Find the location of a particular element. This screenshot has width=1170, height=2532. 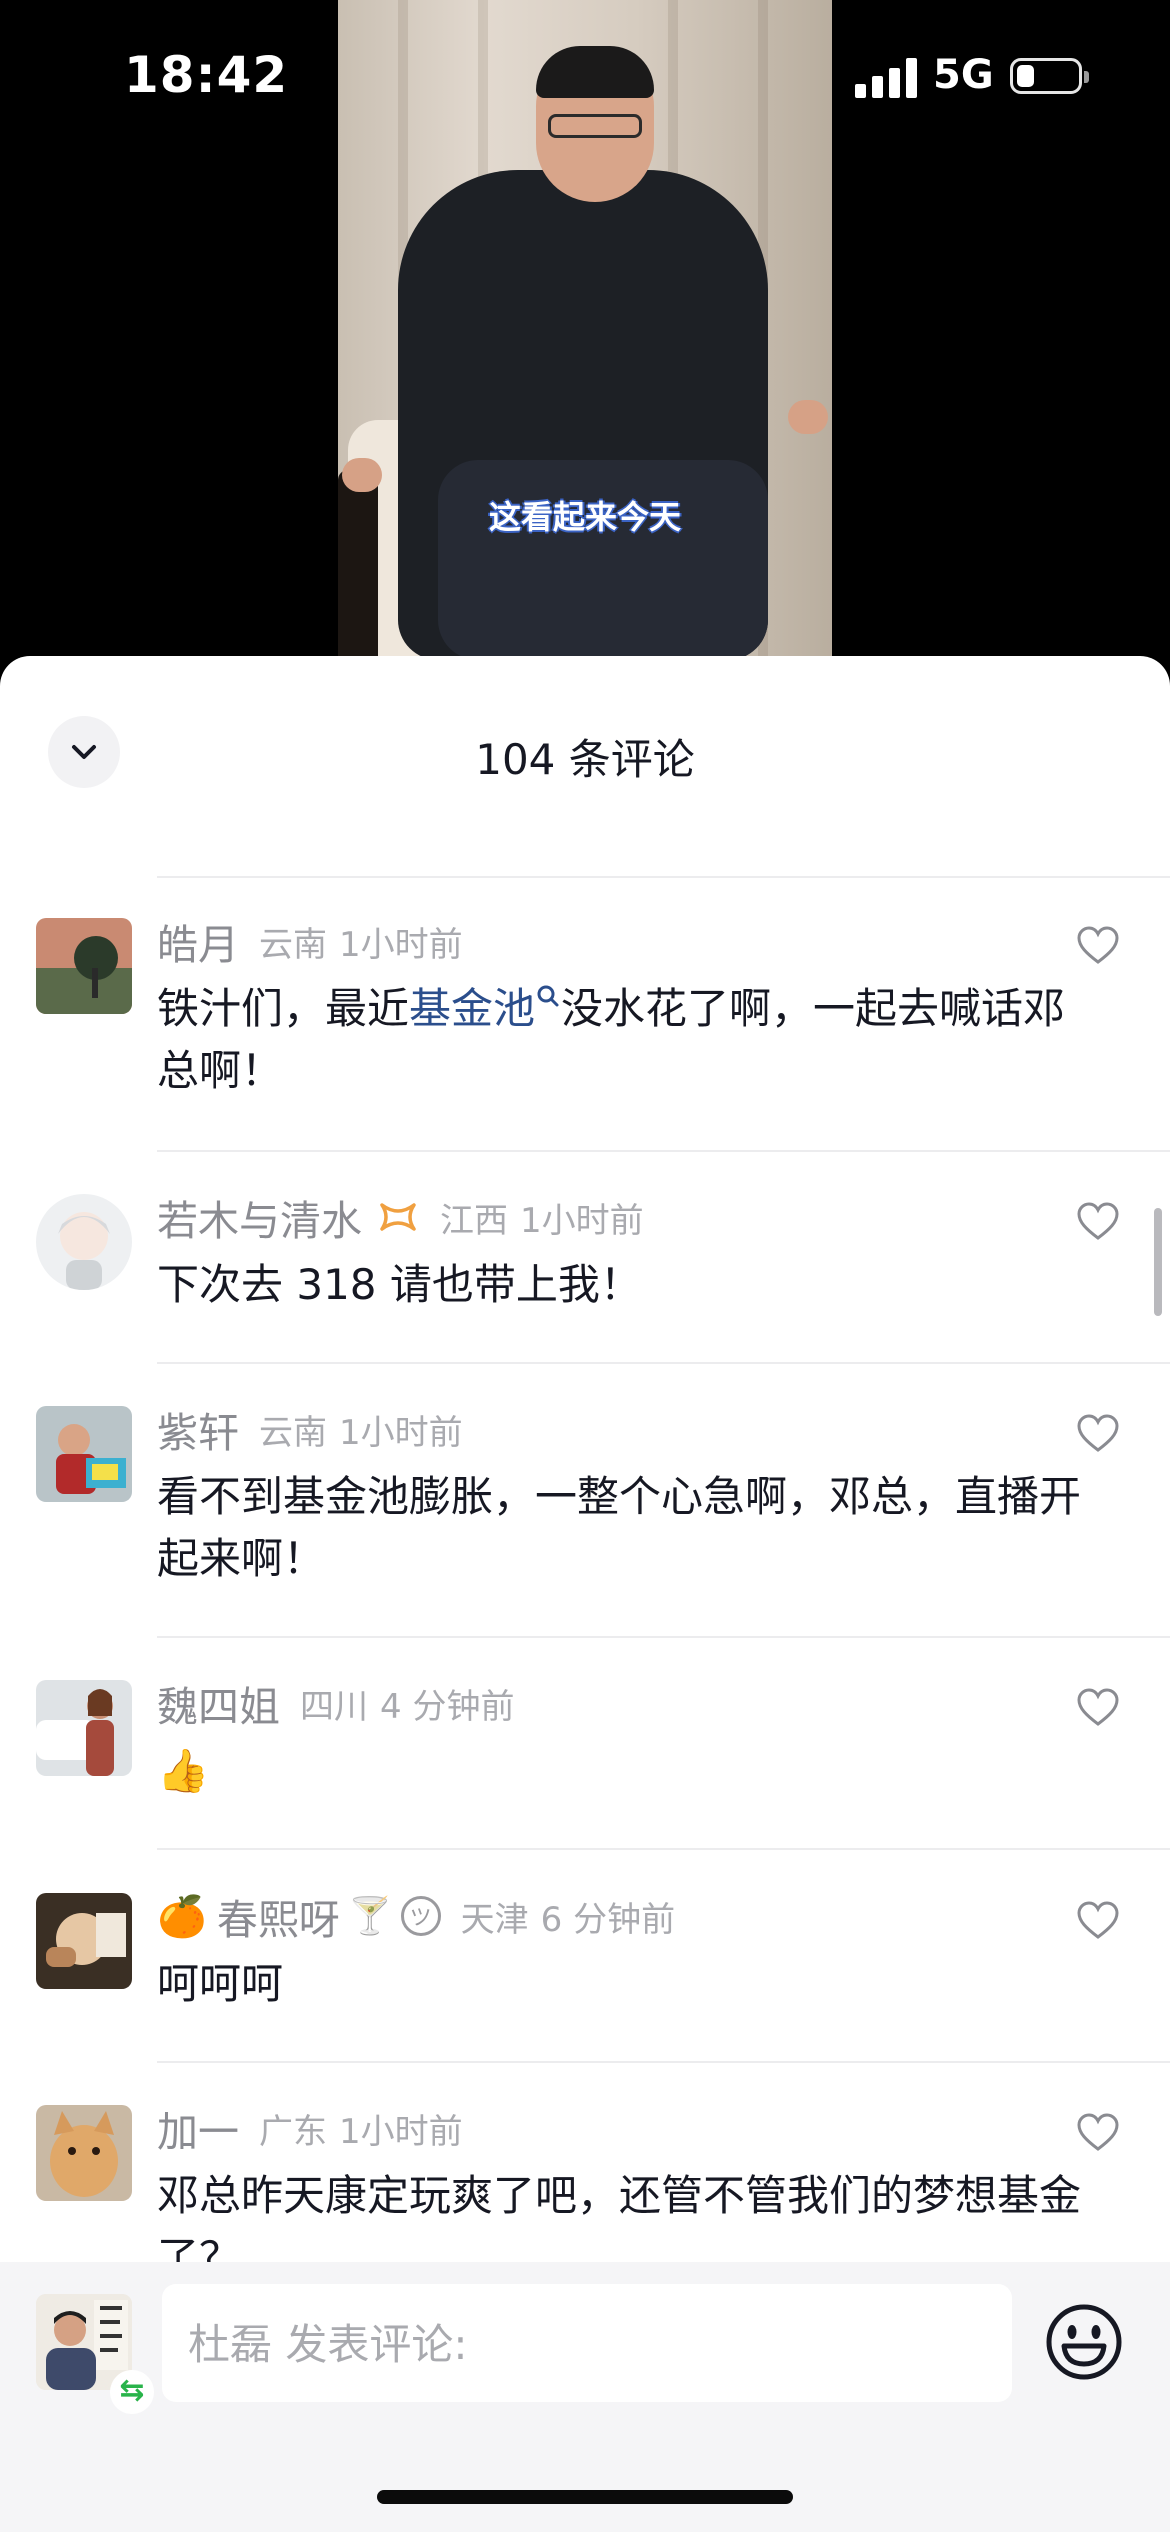

comment-text: 看不到基金池膨胀，一整个心急啊，邓总，直播开起来啊！ is located at coordinates (619, 1527).